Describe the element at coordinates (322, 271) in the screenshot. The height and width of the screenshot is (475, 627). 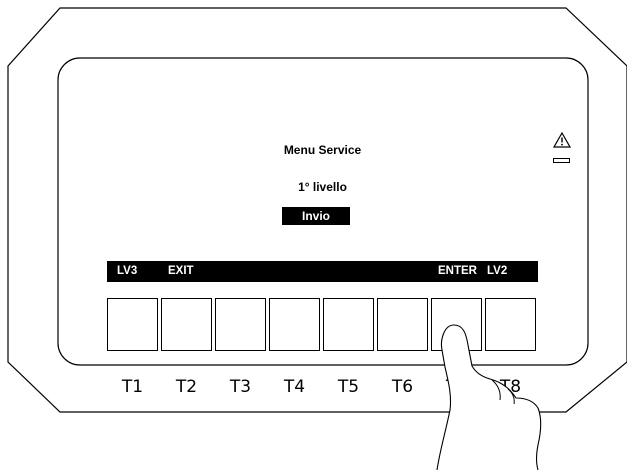
I see `softkey-bar: LV3 EXIT ENTER LV2` at that location.